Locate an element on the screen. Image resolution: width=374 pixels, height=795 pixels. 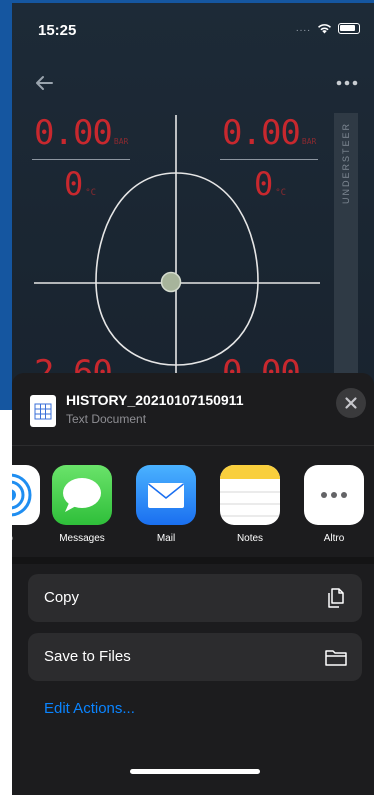
share-app-mail: Mail is located at coordinates (166, 504).